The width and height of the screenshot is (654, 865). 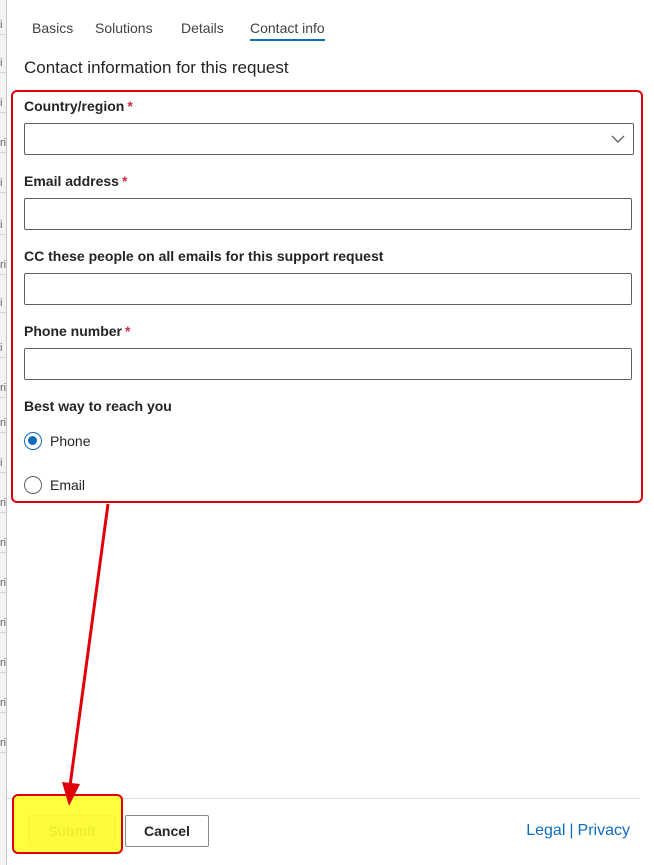 I want to click on footer-divider, so click(x=323, y=798).